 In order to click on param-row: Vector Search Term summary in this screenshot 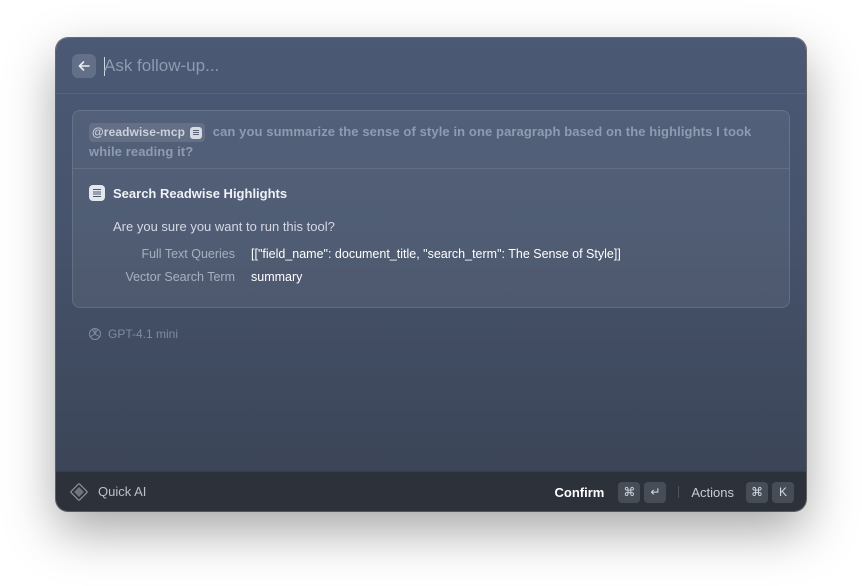, I will do `click(431, 279)`.